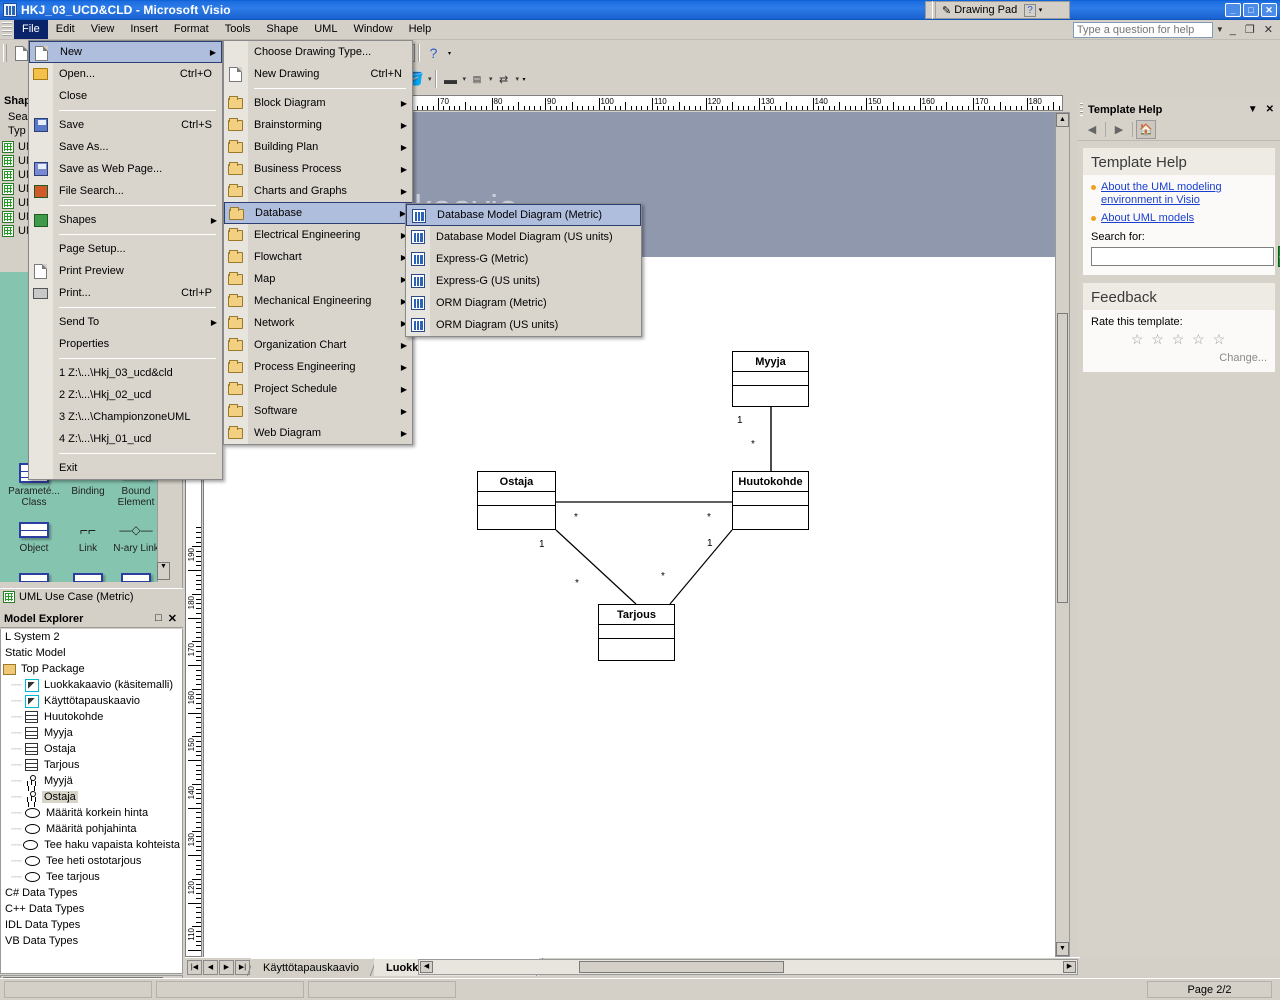 The height and width of the screenshot is (1000, 1280). What do you see at coordinates (477, 79) in the screenshot?
I see `line-pattern-button: ▤` at bounding box center [477, 79].